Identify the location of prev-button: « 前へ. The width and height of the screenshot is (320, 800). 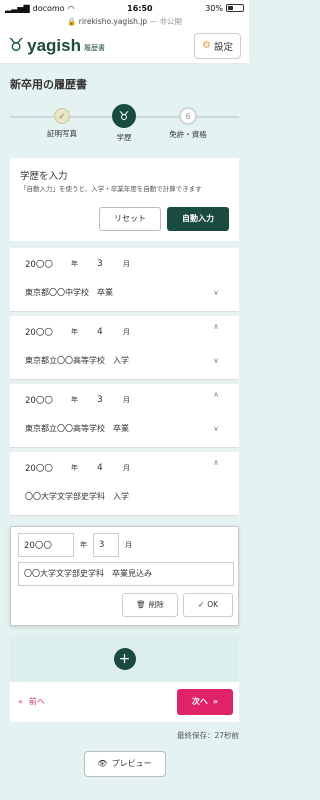
(30, 701).